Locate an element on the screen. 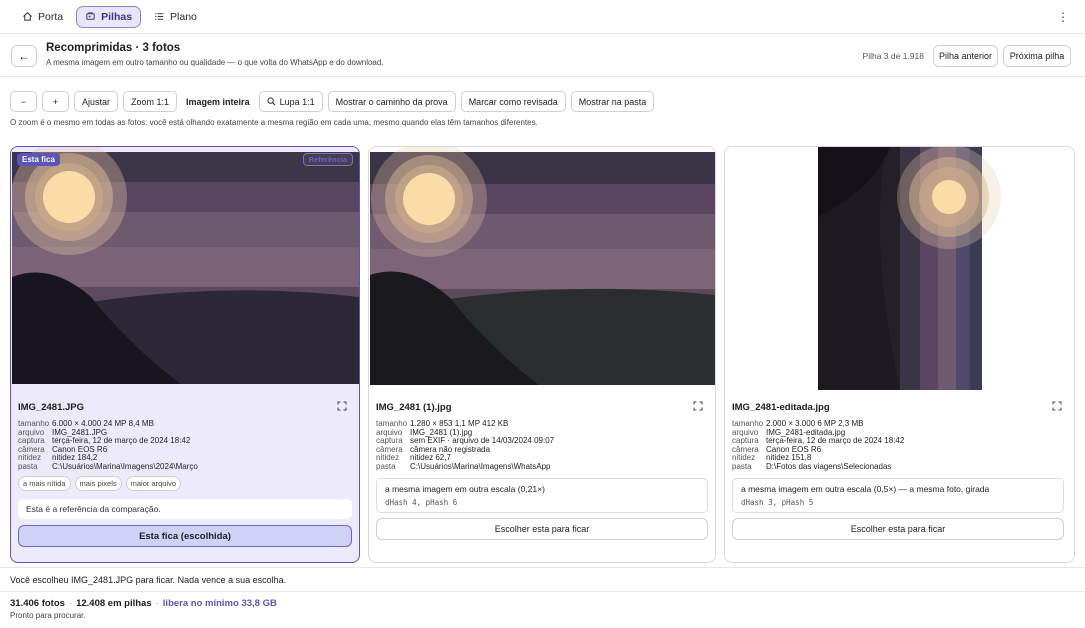  home-icon is located at coordinates (27, 16).